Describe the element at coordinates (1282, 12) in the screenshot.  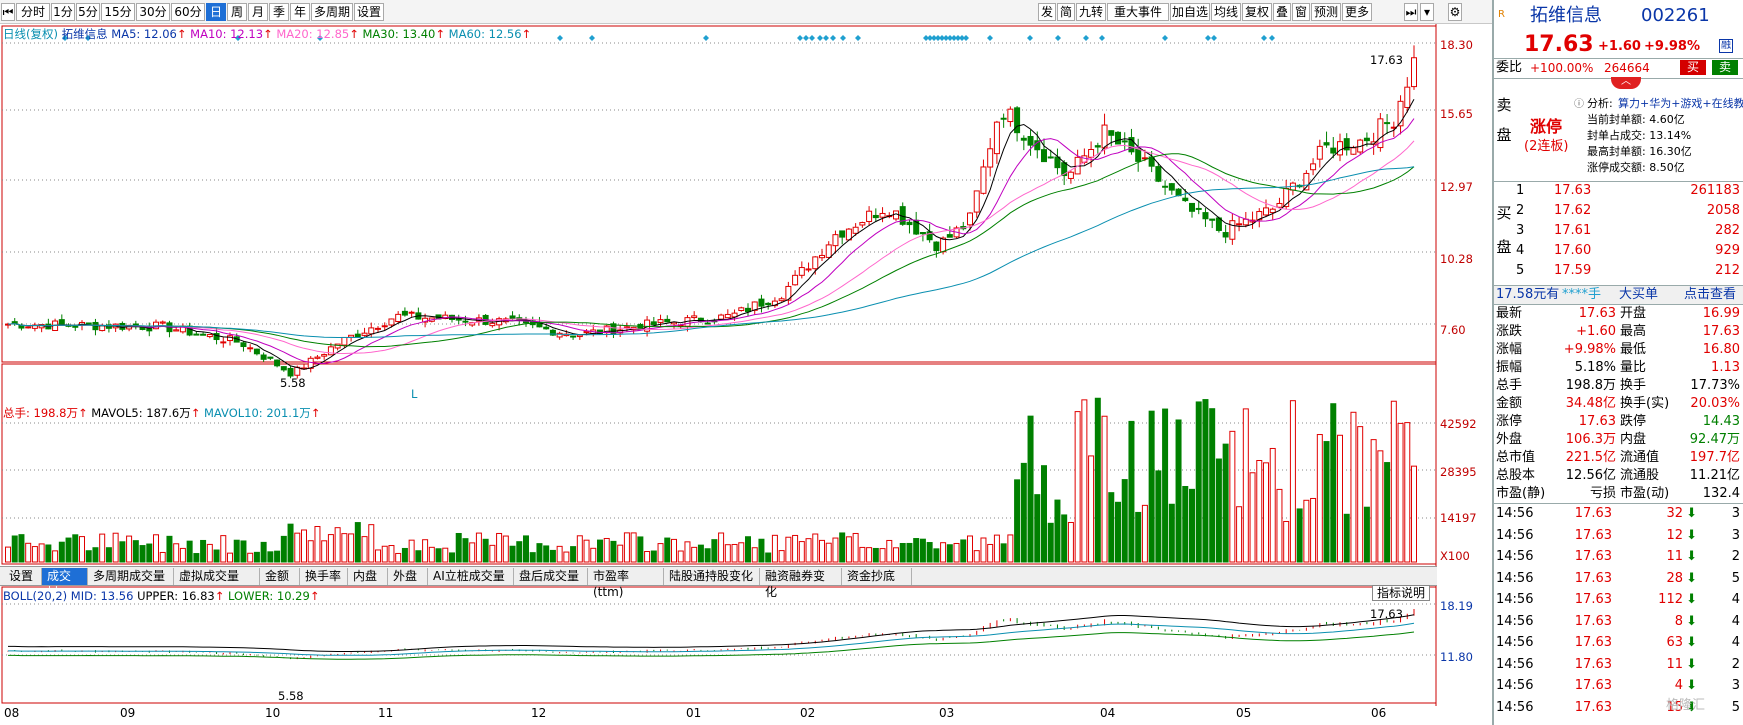
I see `toolbar-7-button: 叠` at that location.